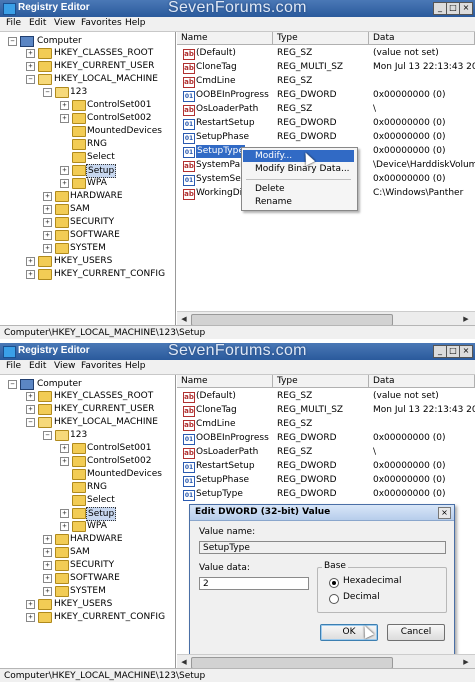 The height and width of the screenshot is (683, 475). What do you see at coordinates (322, 513) in the screenshot?
I see `dialog-title-bar: Edit DWORD (32-bit) Value ×` at bounding box center [322, 513].